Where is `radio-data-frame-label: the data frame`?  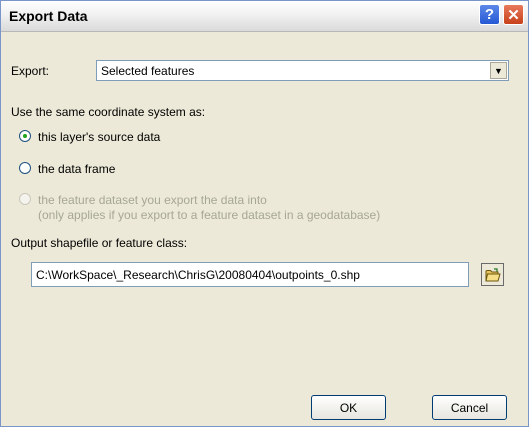 radio-data-frame-label: the data frame is located at coordinates (76, 169).